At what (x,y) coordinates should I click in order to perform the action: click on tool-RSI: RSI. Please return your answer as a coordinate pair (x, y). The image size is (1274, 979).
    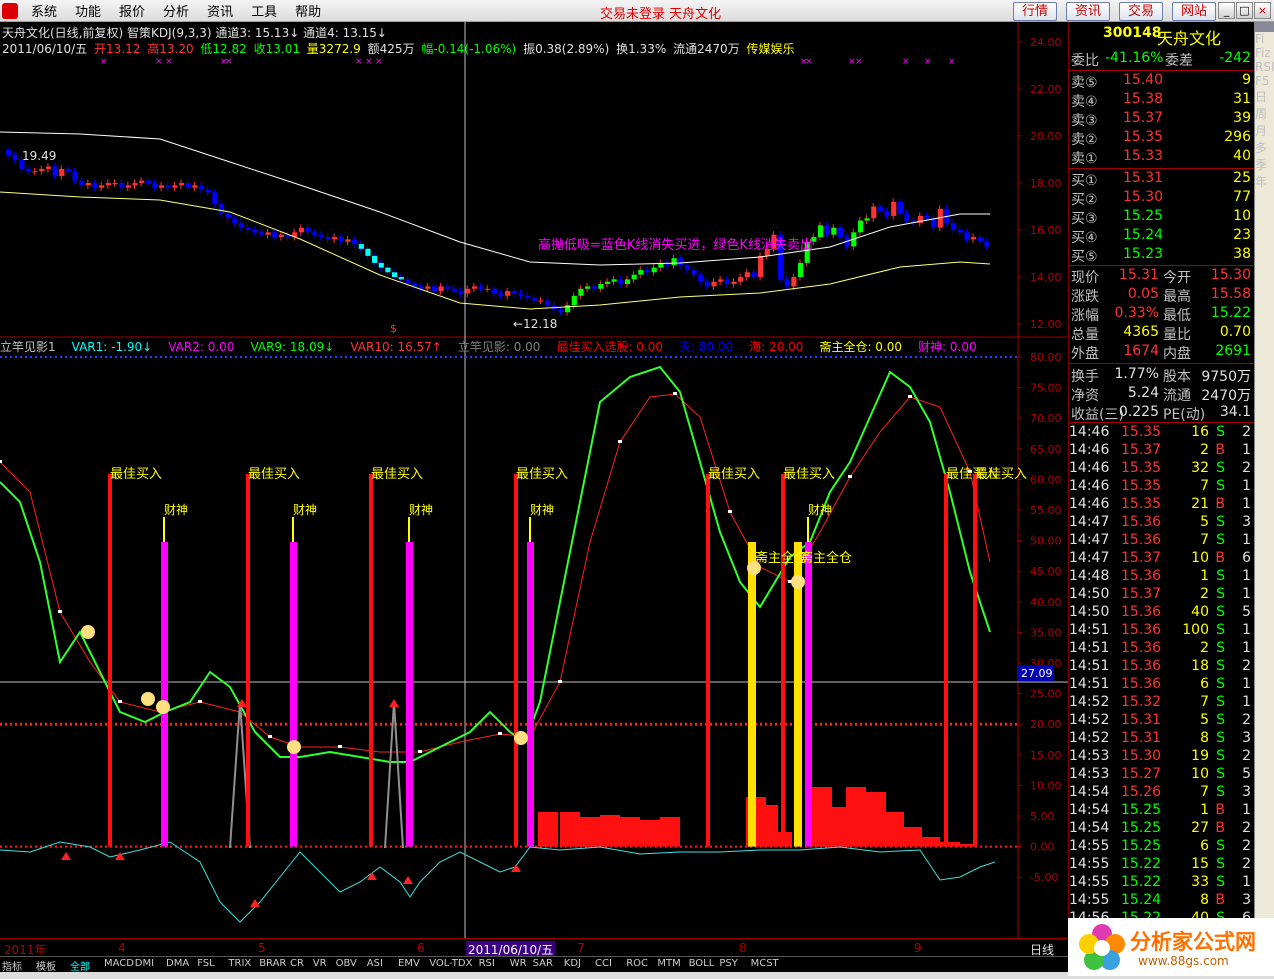
    Looking at the image, I should click on (1264, 67).